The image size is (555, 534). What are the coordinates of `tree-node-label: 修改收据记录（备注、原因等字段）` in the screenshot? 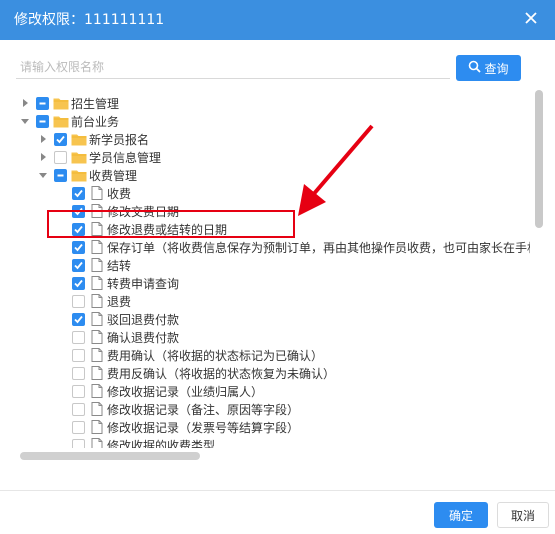 It's located at (203, 409).